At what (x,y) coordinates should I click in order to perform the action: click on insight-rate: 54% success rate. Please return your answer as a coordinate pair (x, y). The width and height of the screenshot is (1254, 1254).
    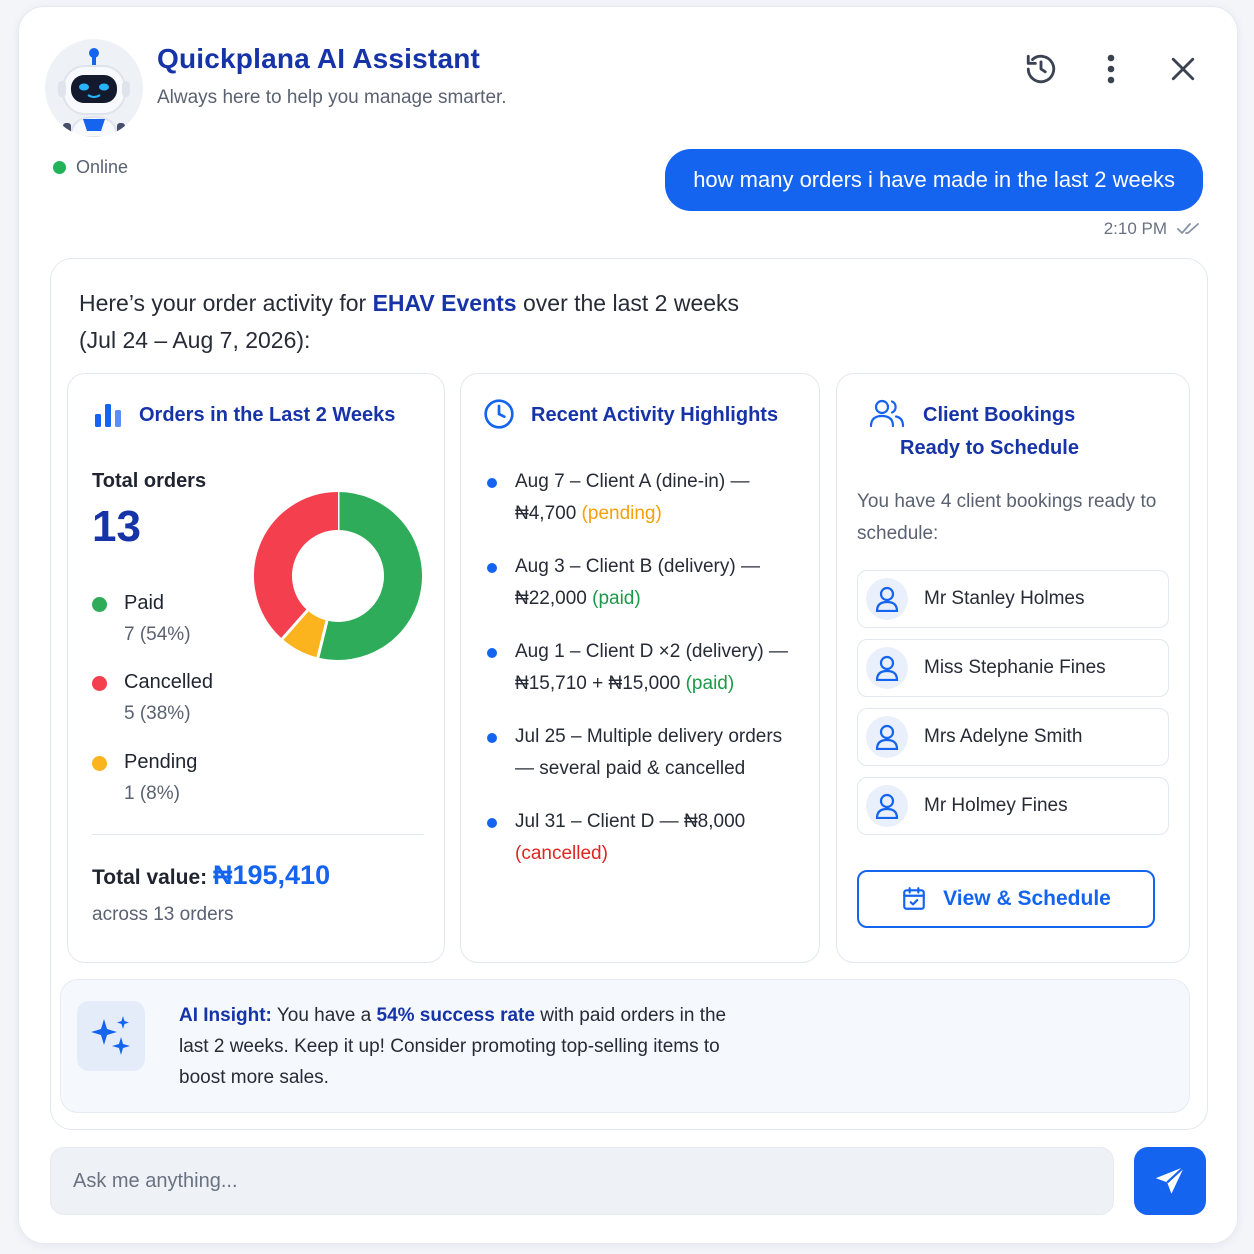
    Looking at the image, I should click on (455, 1015).